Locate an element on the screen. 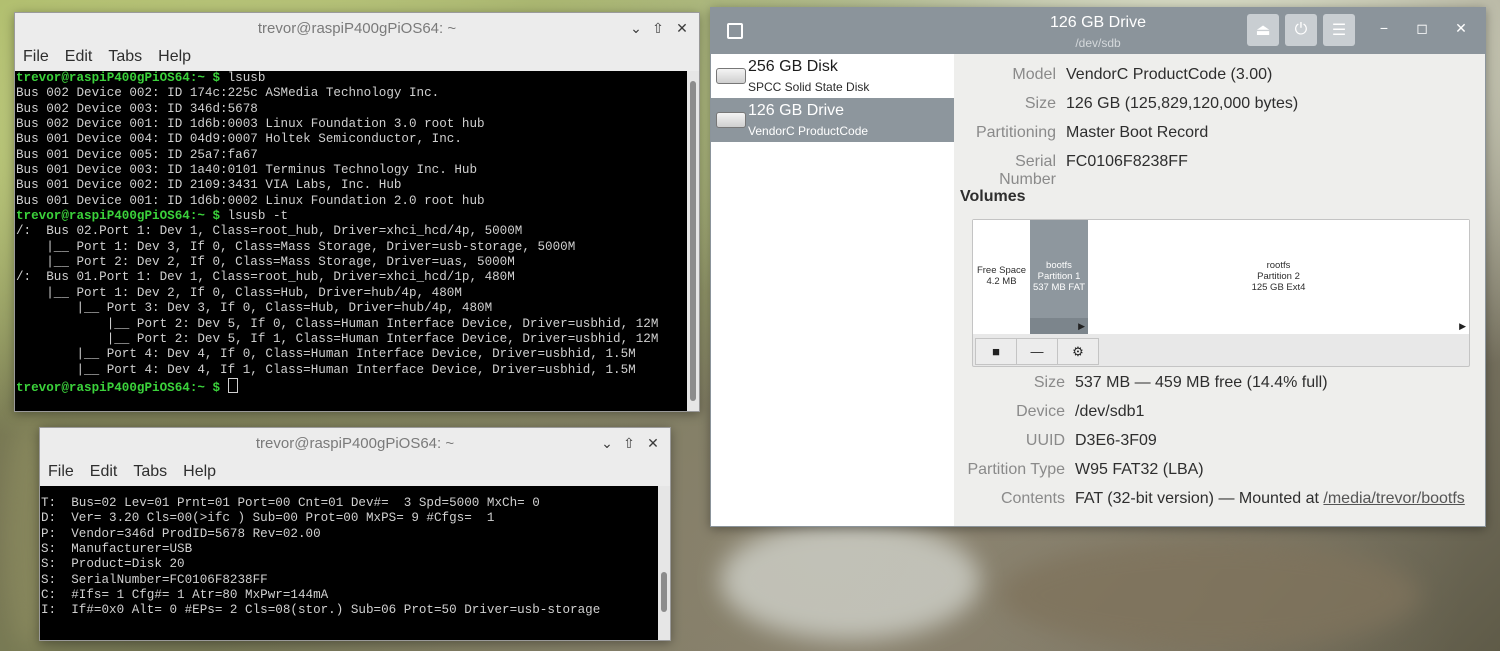  window-title: trevor@raspiP400gPiOS64: ~ is located at coordinates (357, 28).